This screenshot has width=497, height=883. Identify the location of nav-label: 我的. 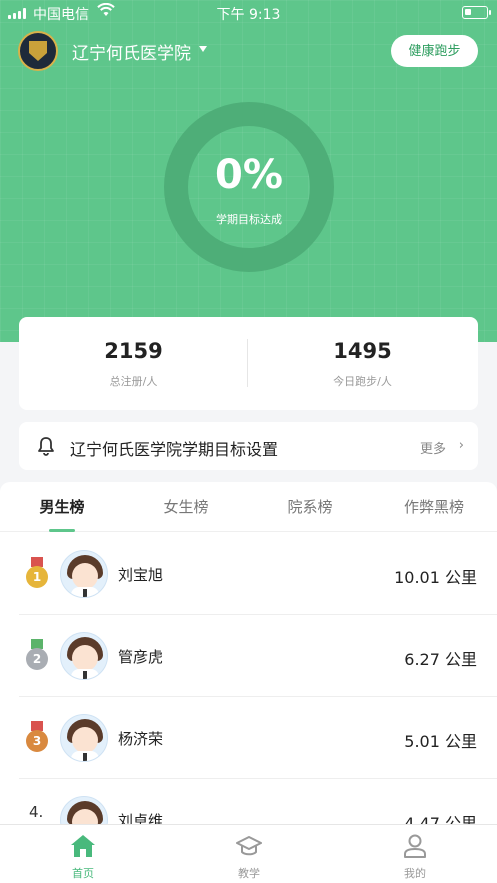
(415, 873).